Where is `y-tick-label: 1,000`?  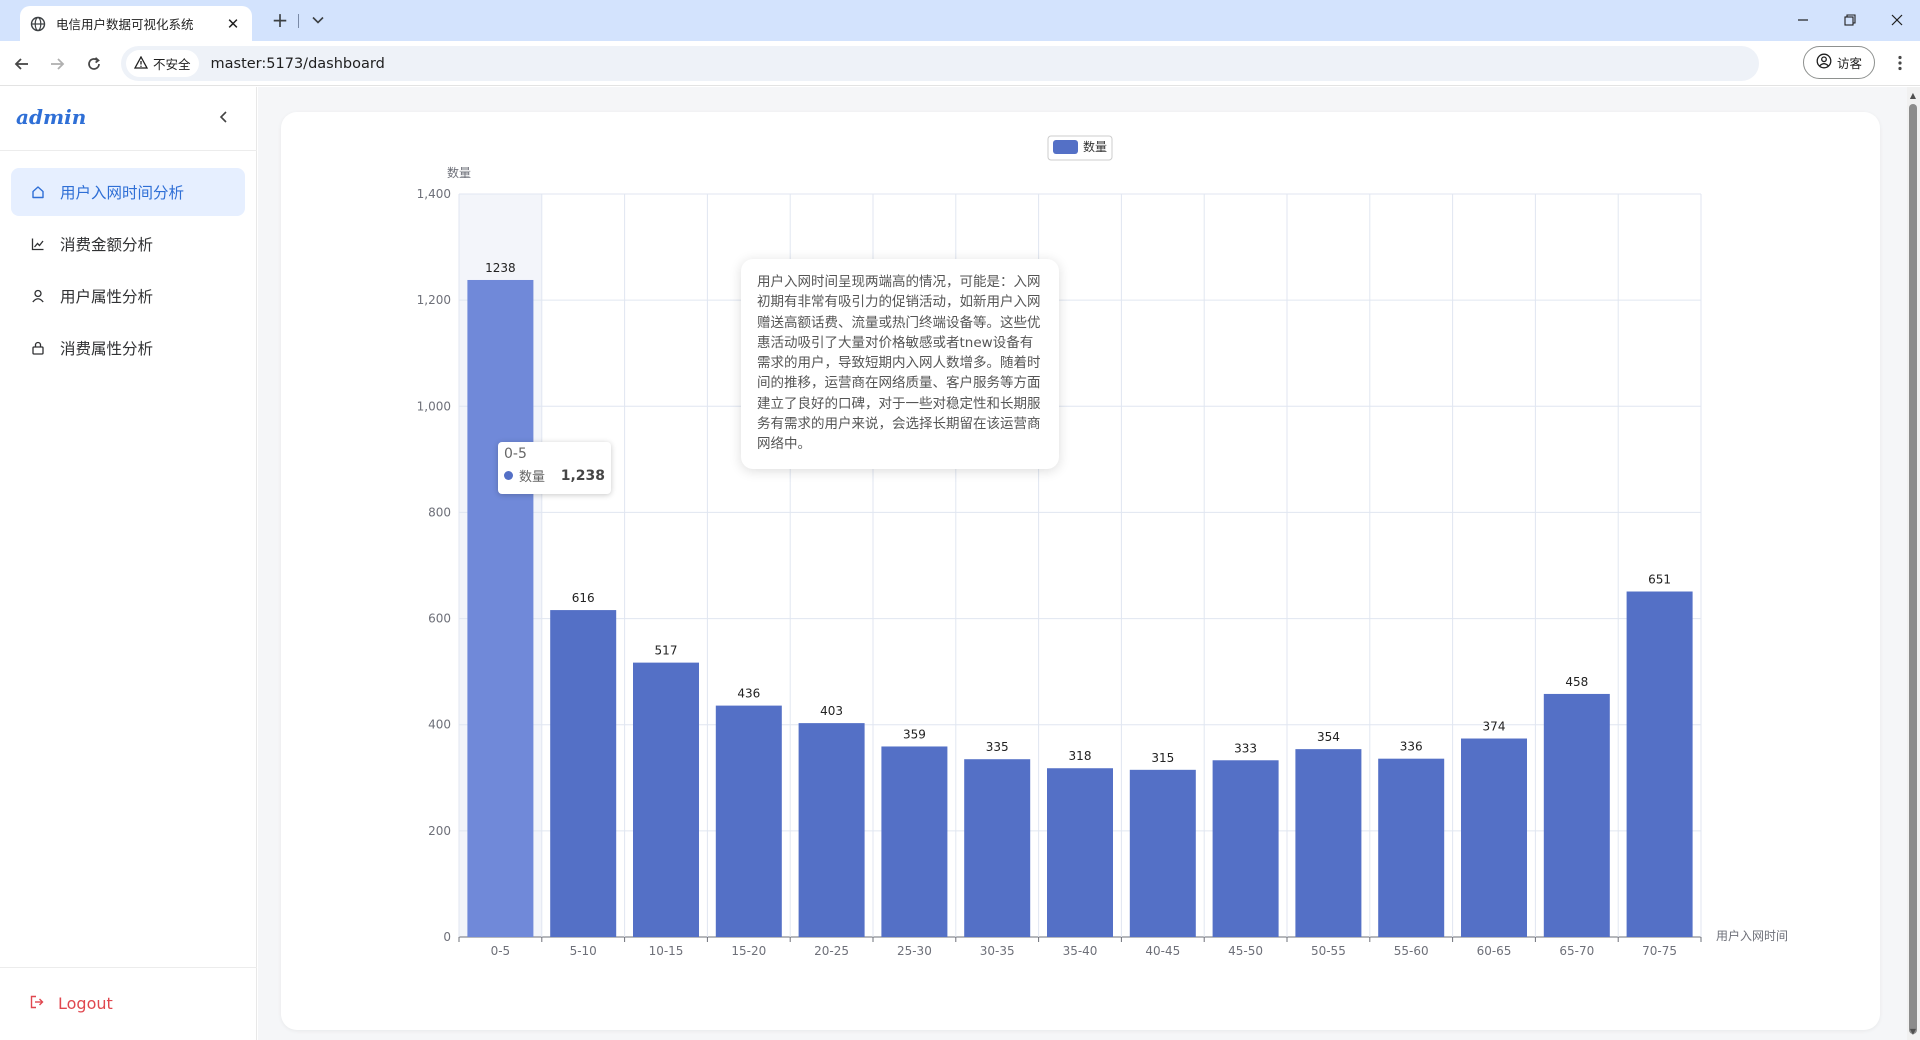
y-tick-label: 1,000 is located at coordinates (434, 406).